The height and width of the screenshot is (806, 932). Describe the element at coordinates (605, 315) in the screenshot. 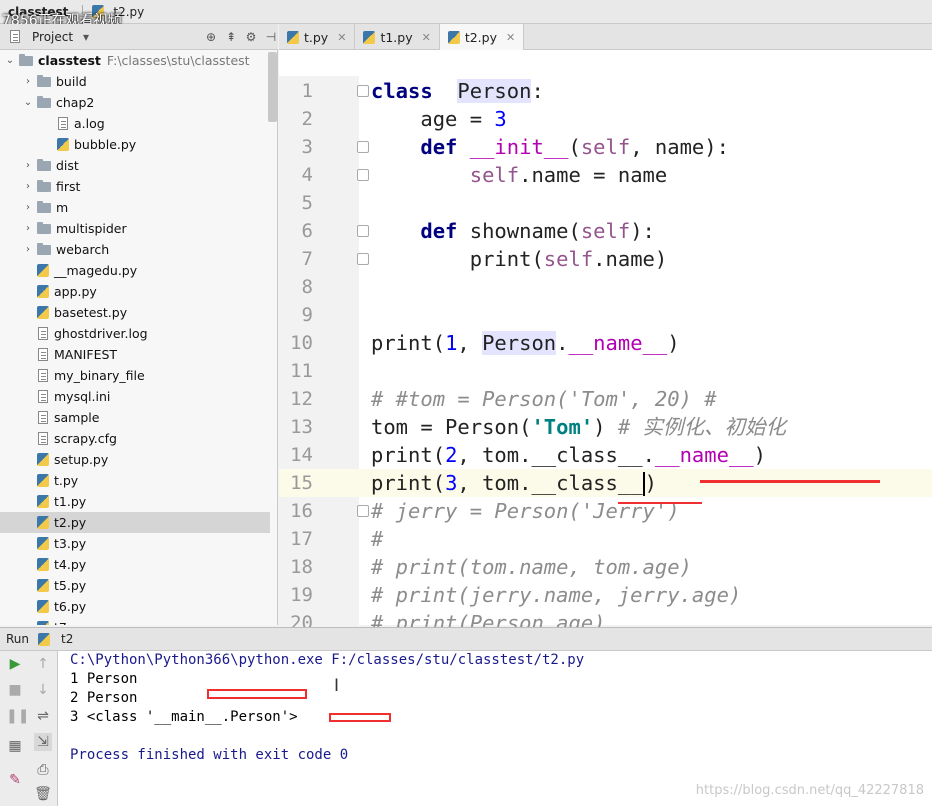

I see `code-line: 9` at that location.